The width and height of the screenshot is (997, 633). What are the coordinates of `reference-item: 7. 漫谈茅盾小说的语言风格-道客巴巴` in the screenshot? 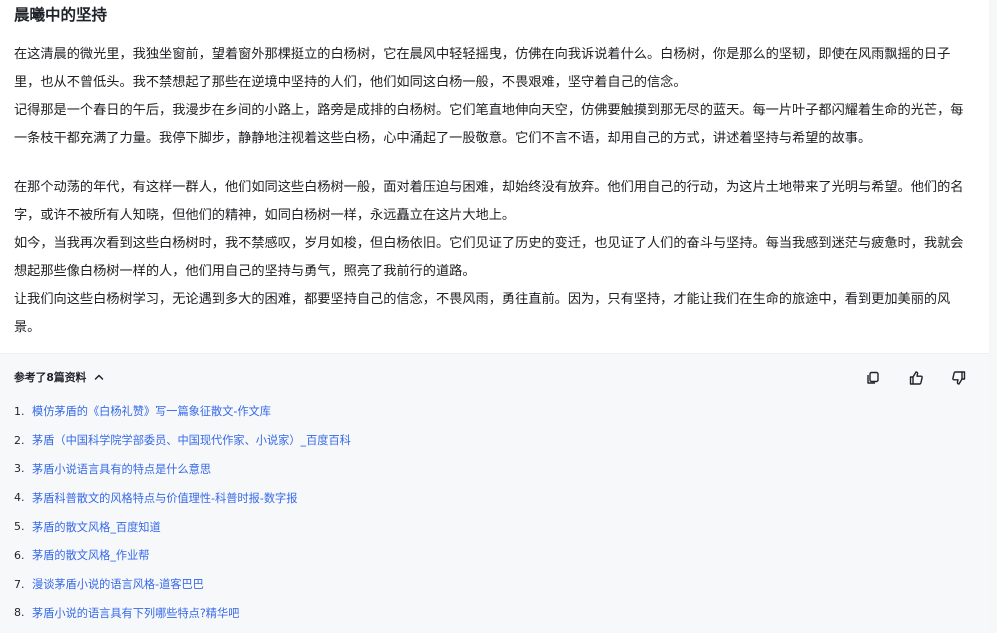 It's located at (182, 584).